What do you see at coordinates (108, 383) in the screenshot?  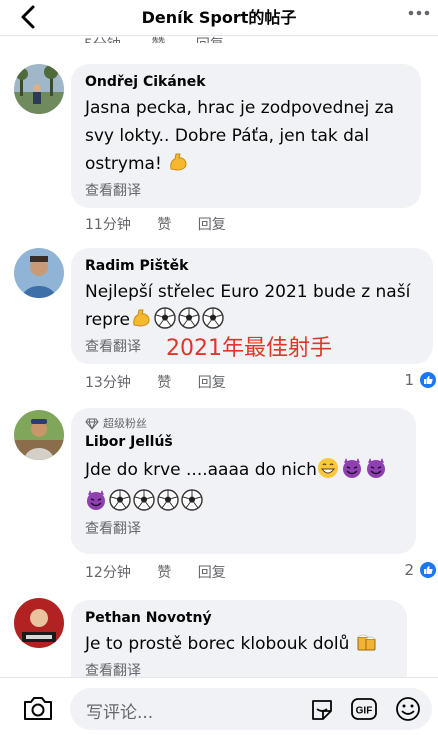 I see `comment-time: 13分钟` at bounding box center [108, 383].